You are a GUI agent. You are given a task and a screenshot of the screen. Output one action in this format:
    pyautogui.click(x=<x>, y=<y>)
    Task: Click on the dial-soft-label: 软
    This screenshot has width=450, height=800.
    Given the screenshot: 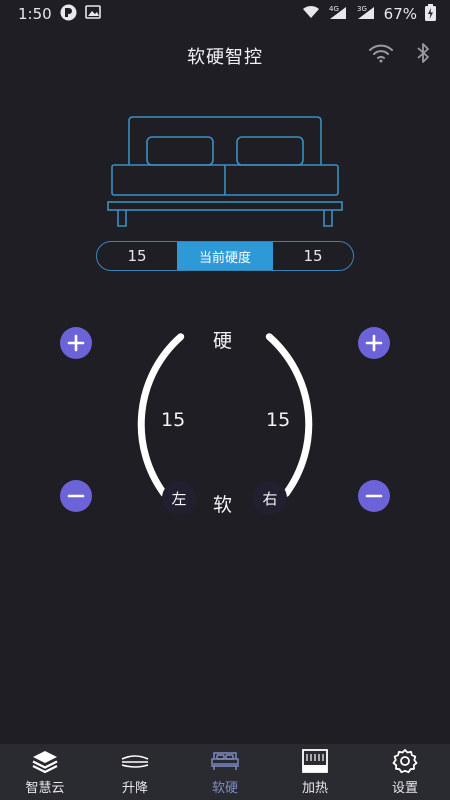 What is the action you would take?
    pyautogui.click(x=223, y=505)
    